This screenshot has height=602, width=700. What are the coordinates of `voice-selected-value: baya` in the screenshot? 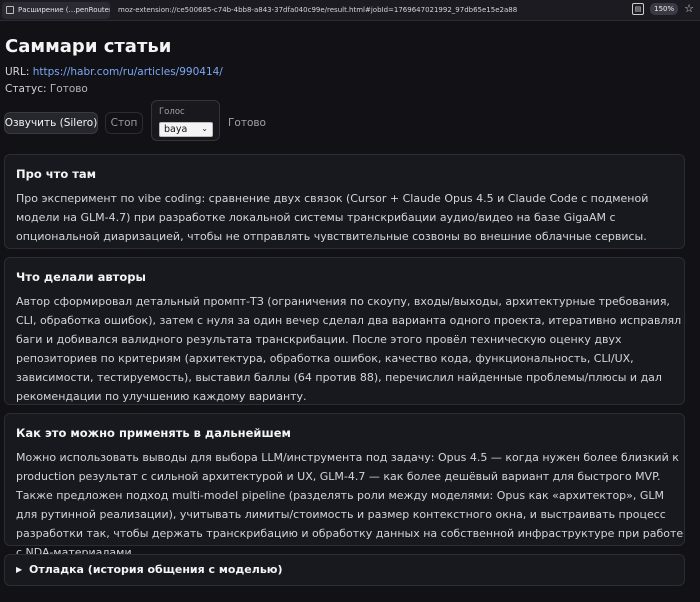 It's located at (176, 129).